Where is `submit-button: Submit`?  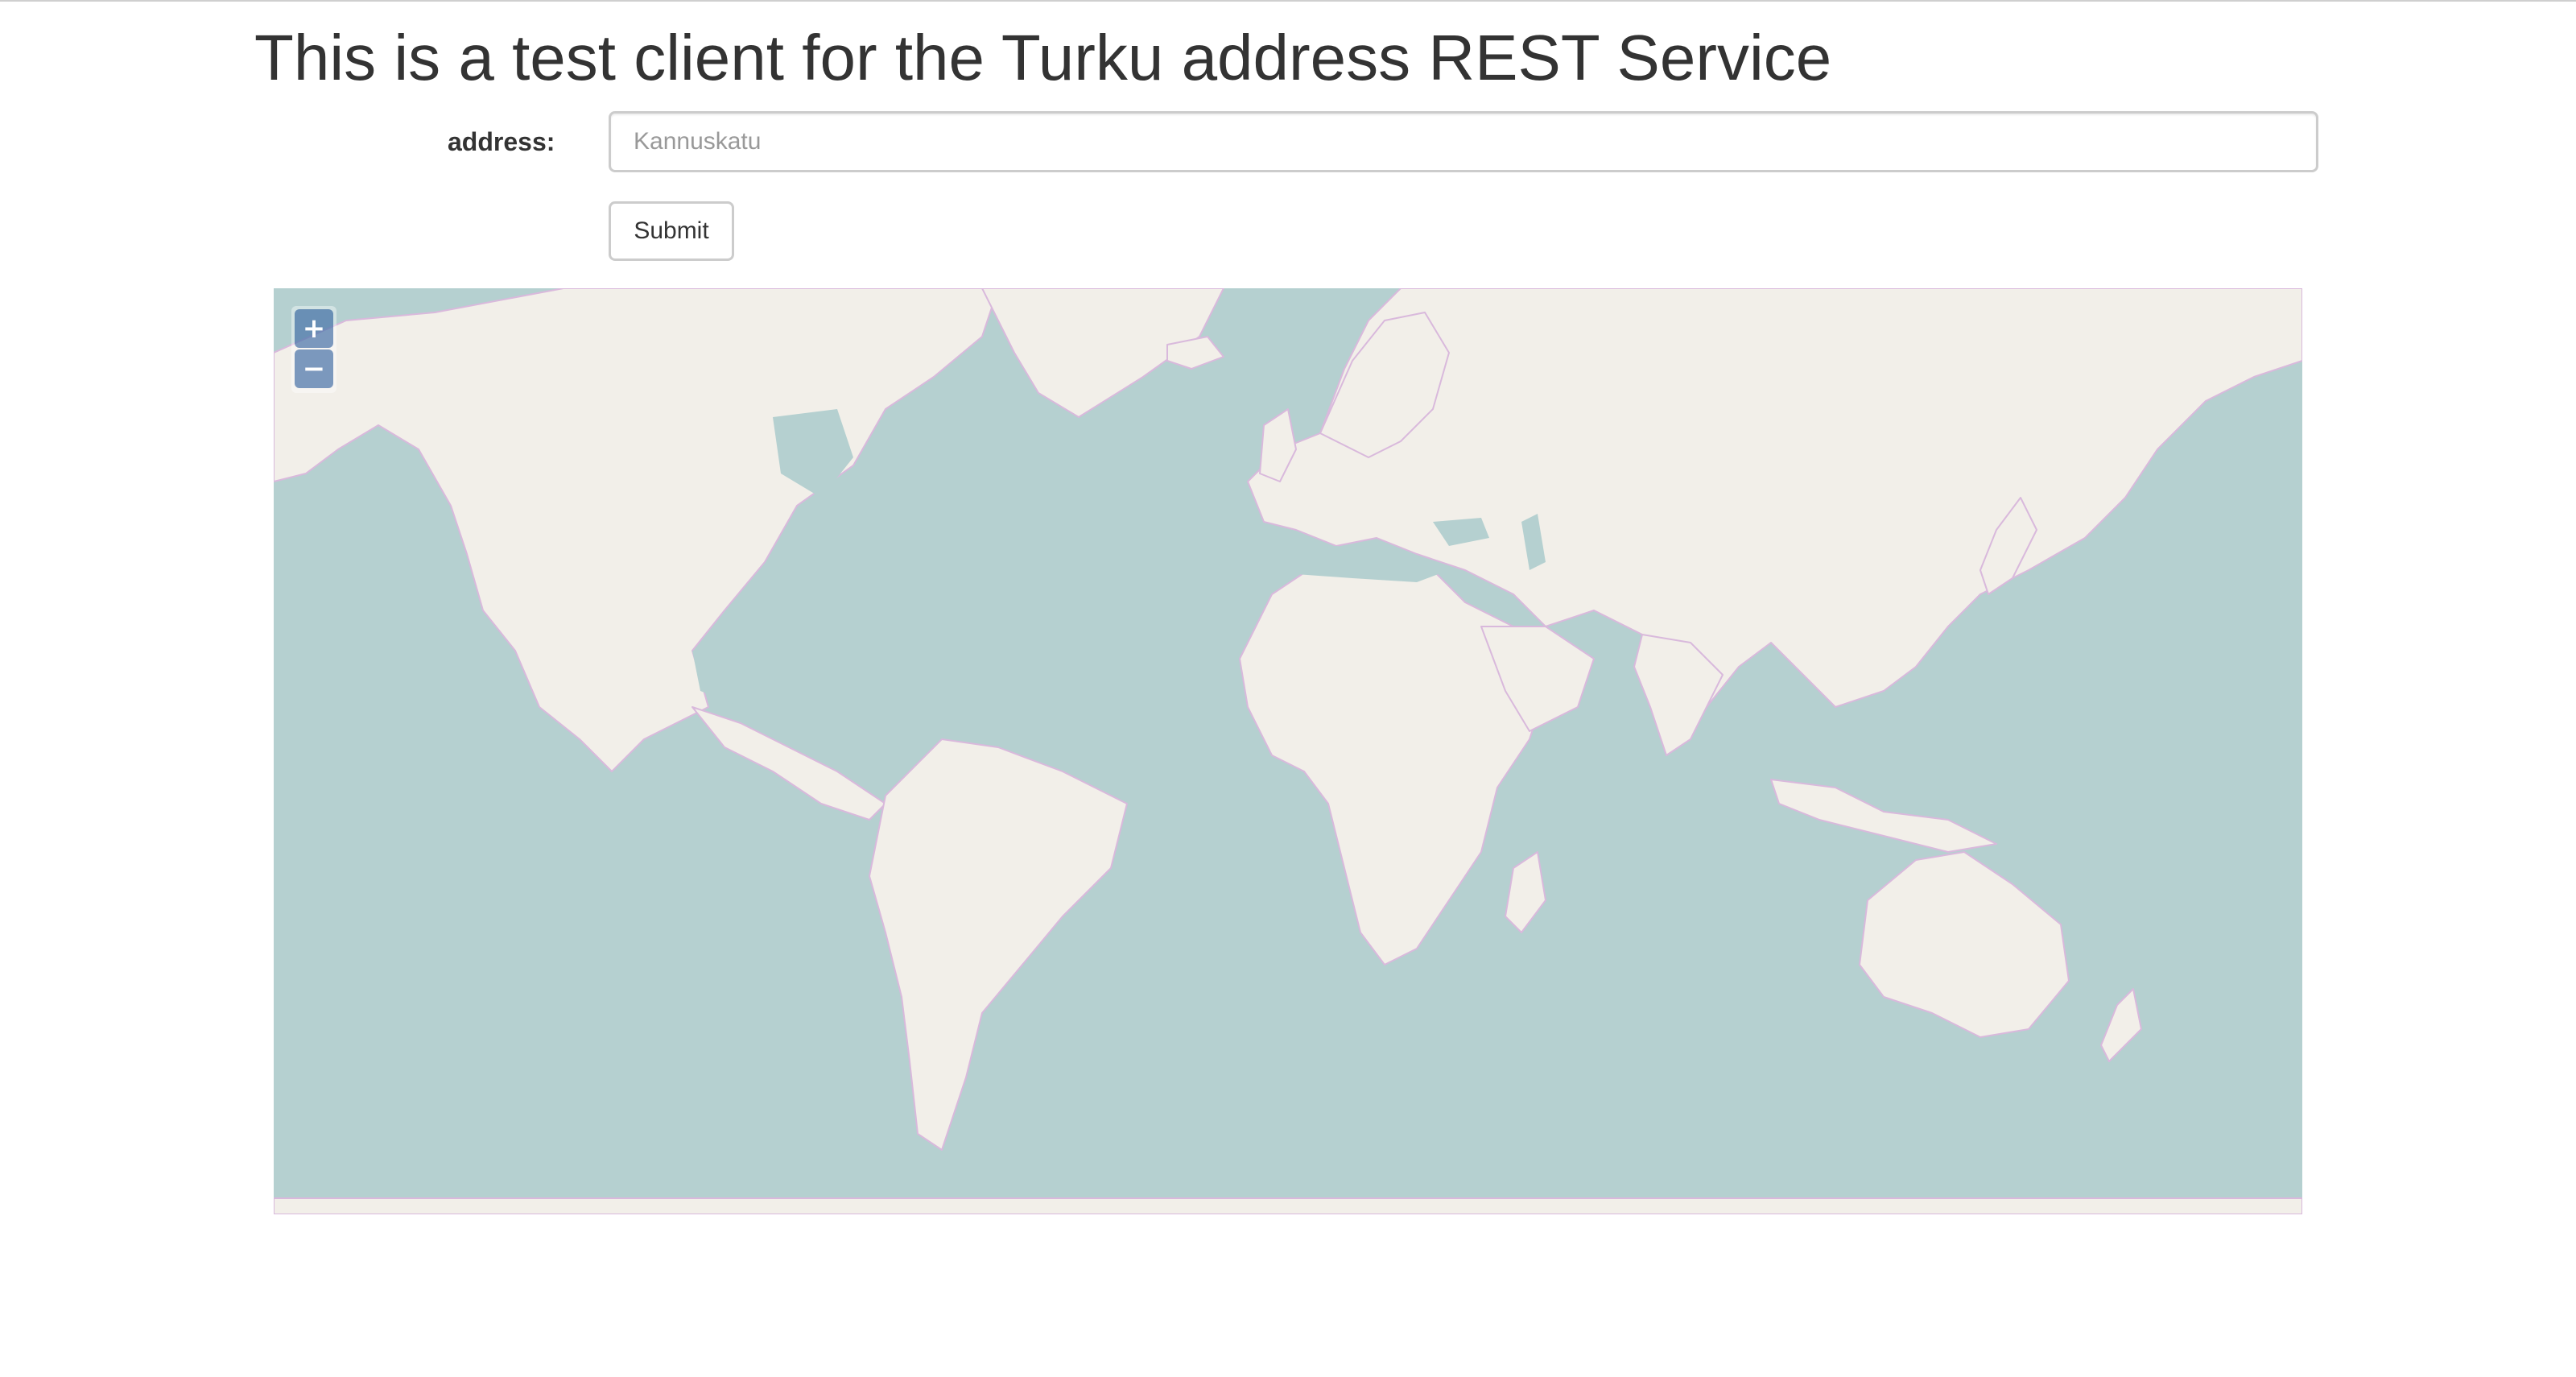 submit-button: Submit is located at coordinates (671, 231).